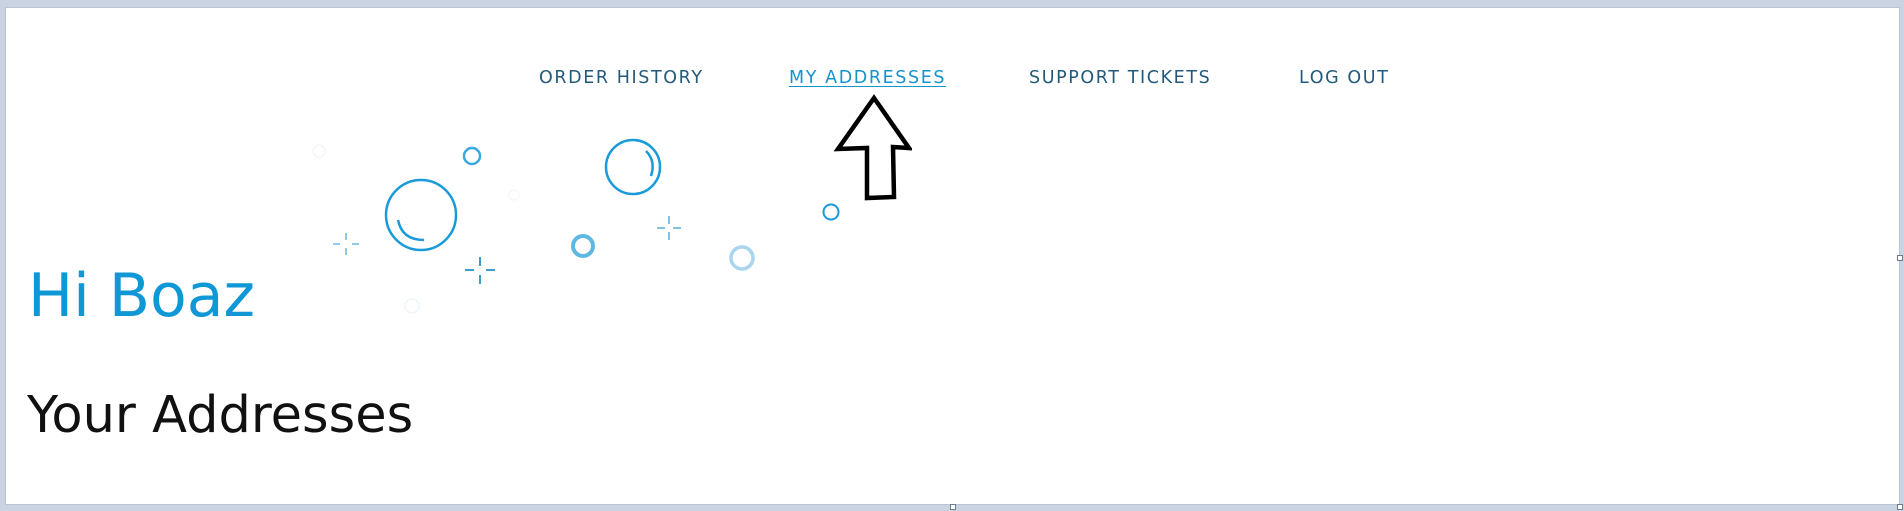 The height and width of the screenshot is (511, 1904). I want to click on nav-log-out: LOG OUT, so click(1344, 78).